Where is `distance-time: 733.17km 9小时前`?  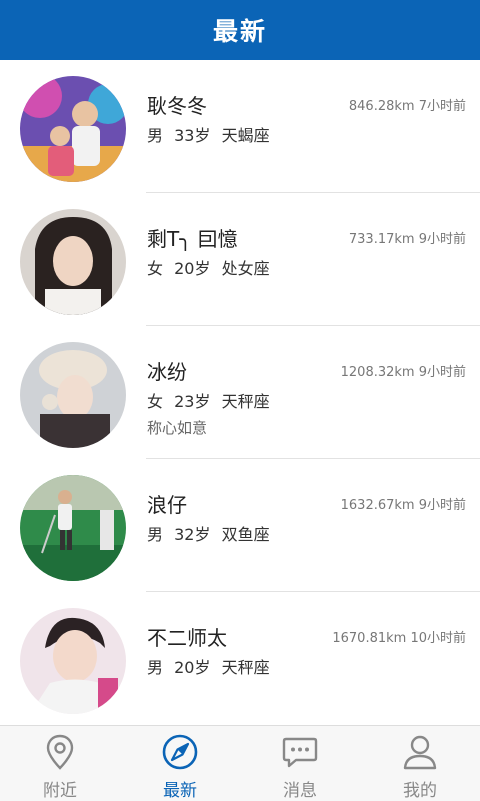
distance-time: 733.17km 9小时前 is located at coordinates (407, 237).